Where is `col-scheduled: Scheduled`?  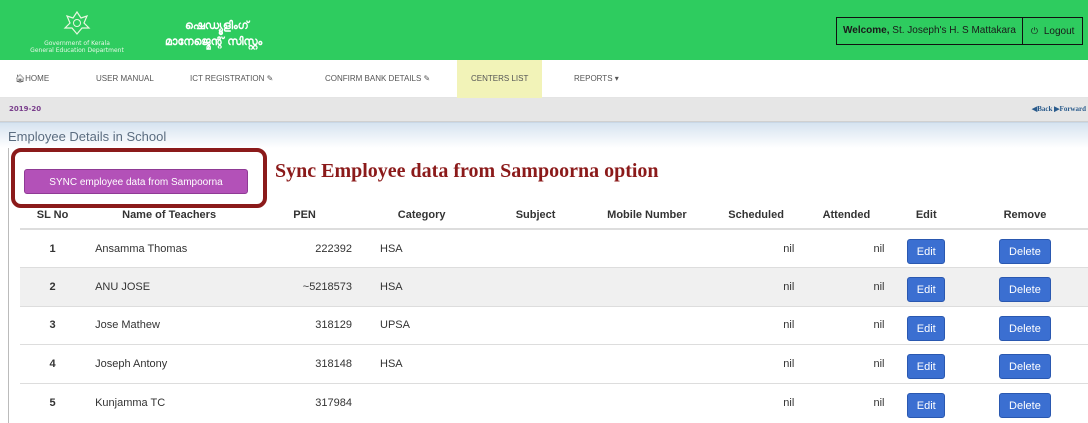 col-scheduled: Scheduled is located at coordinates (756, 215).